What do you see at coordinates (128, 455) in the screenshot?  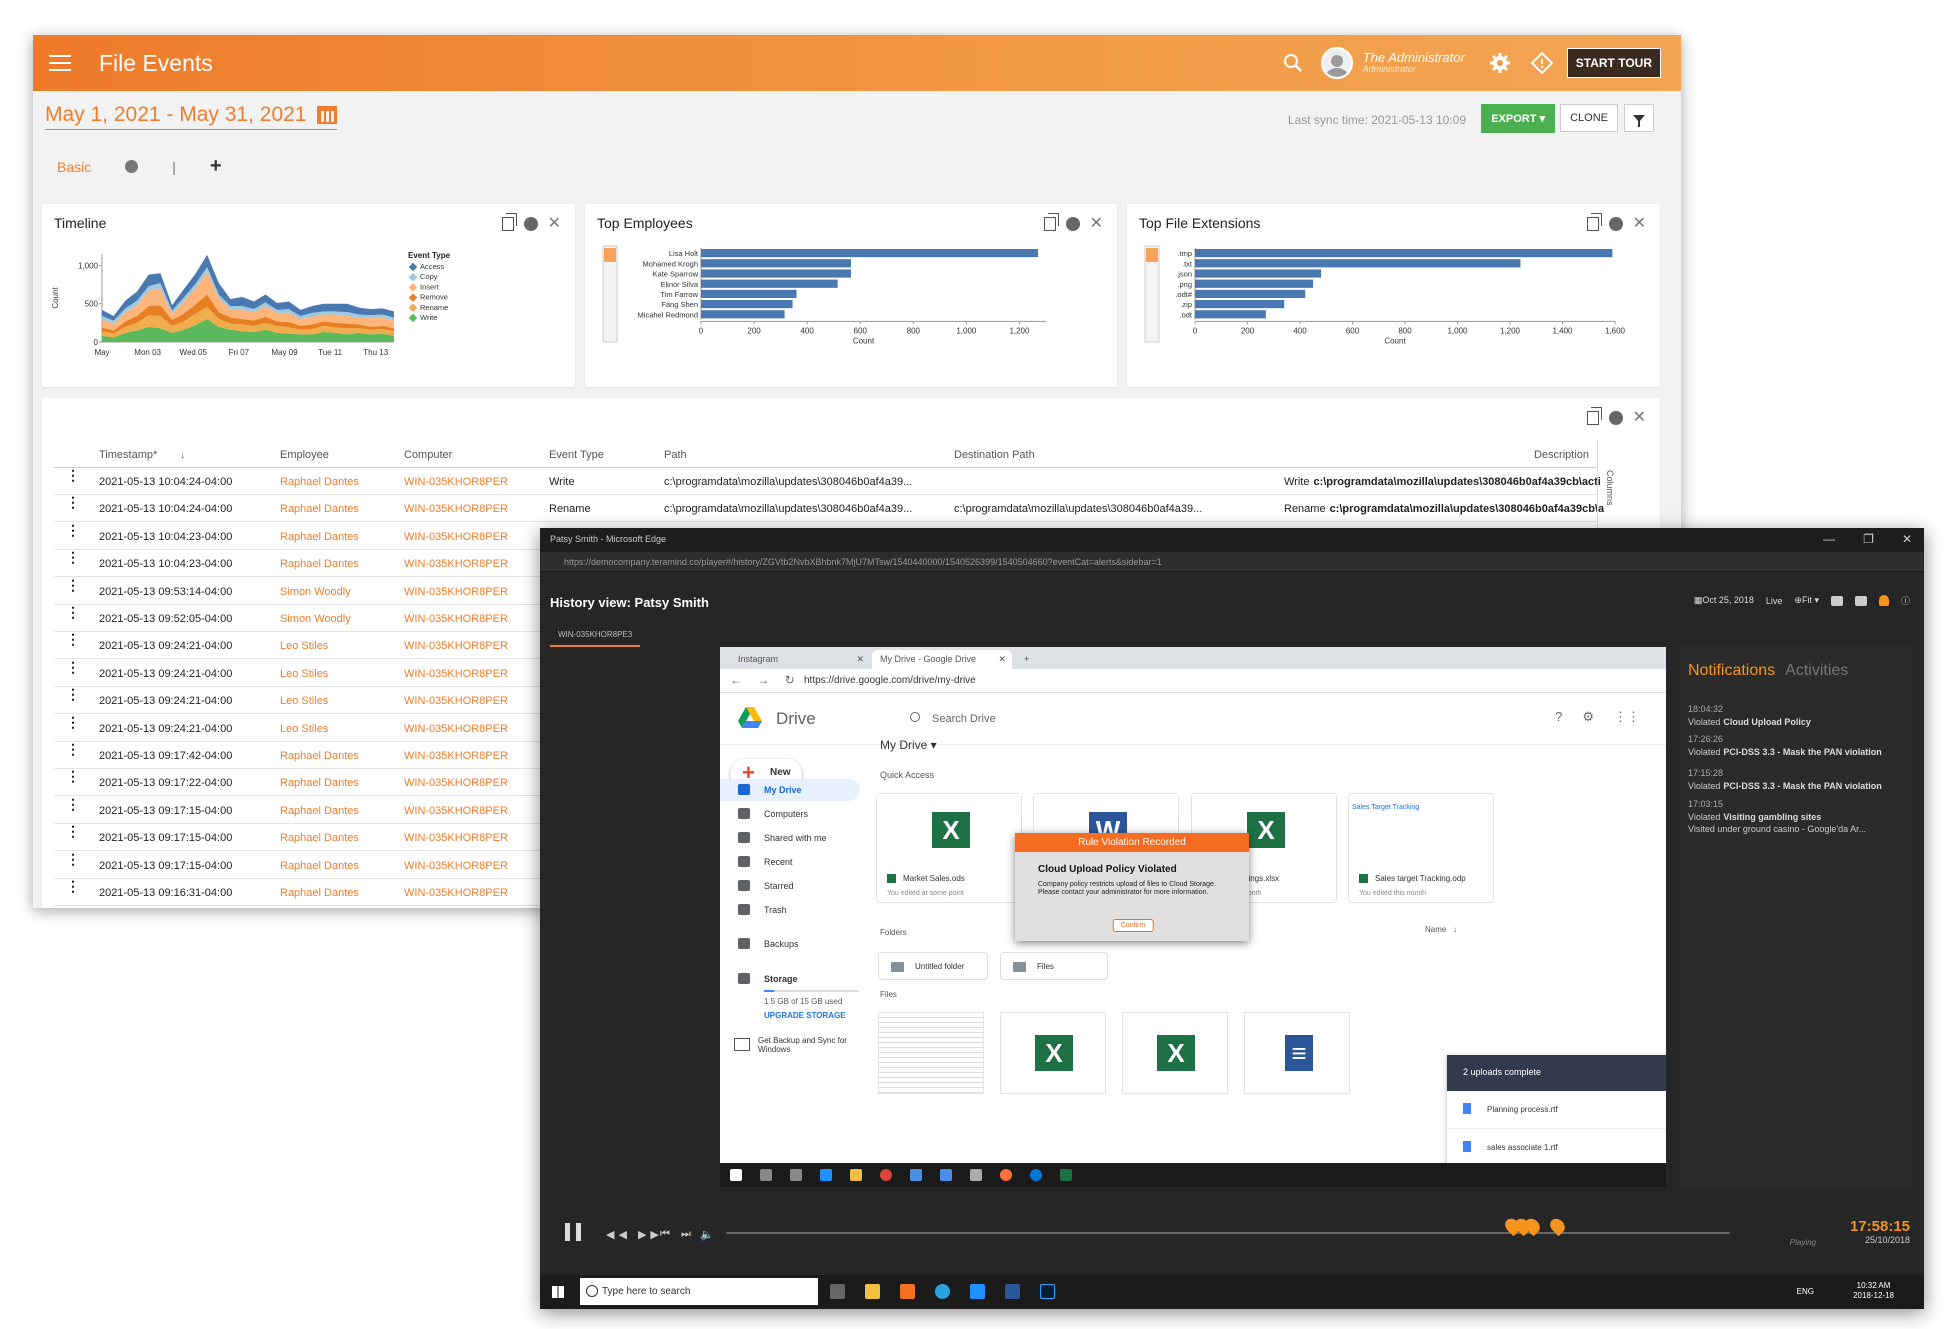 I see `col-timestamp: Timestamp*` at bounding box center [128, 455].